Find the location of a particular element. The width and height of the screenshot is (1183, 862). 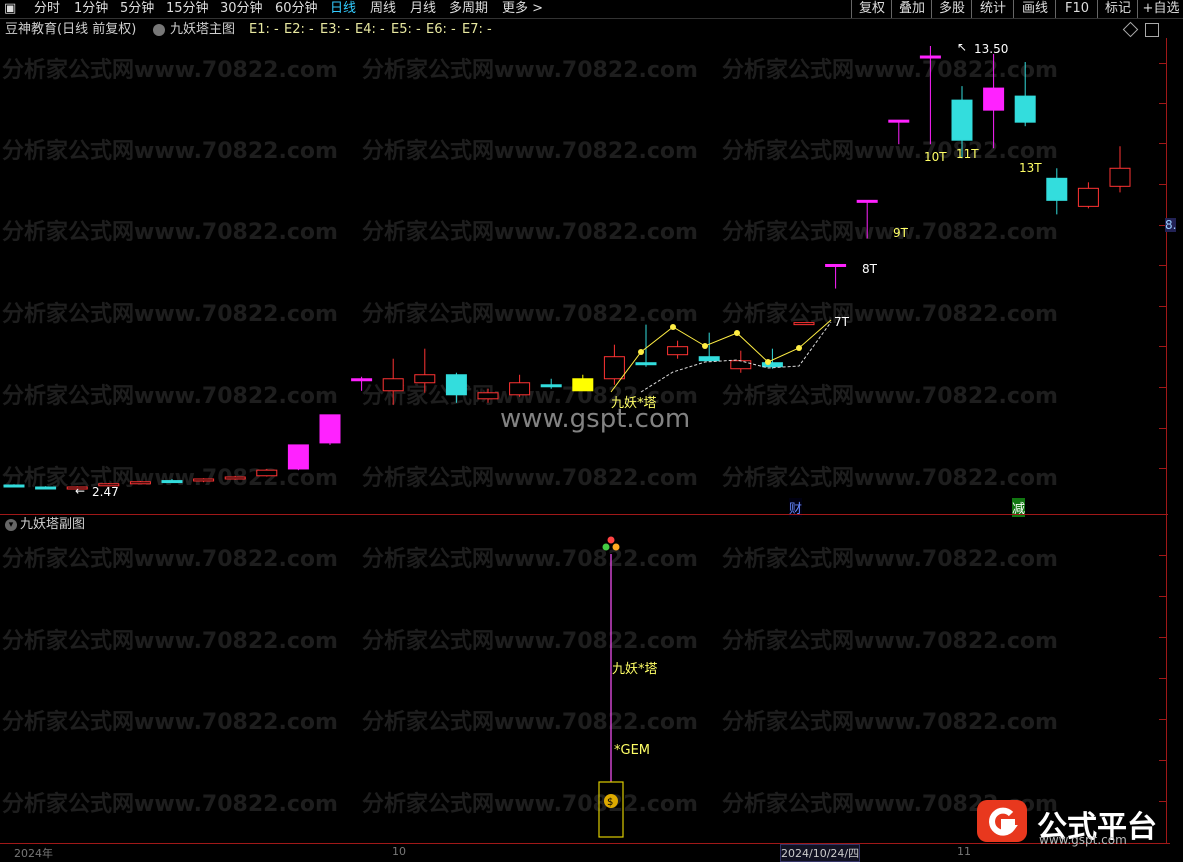

sub-chart-svg: $ is located at coordinates (611, 687).